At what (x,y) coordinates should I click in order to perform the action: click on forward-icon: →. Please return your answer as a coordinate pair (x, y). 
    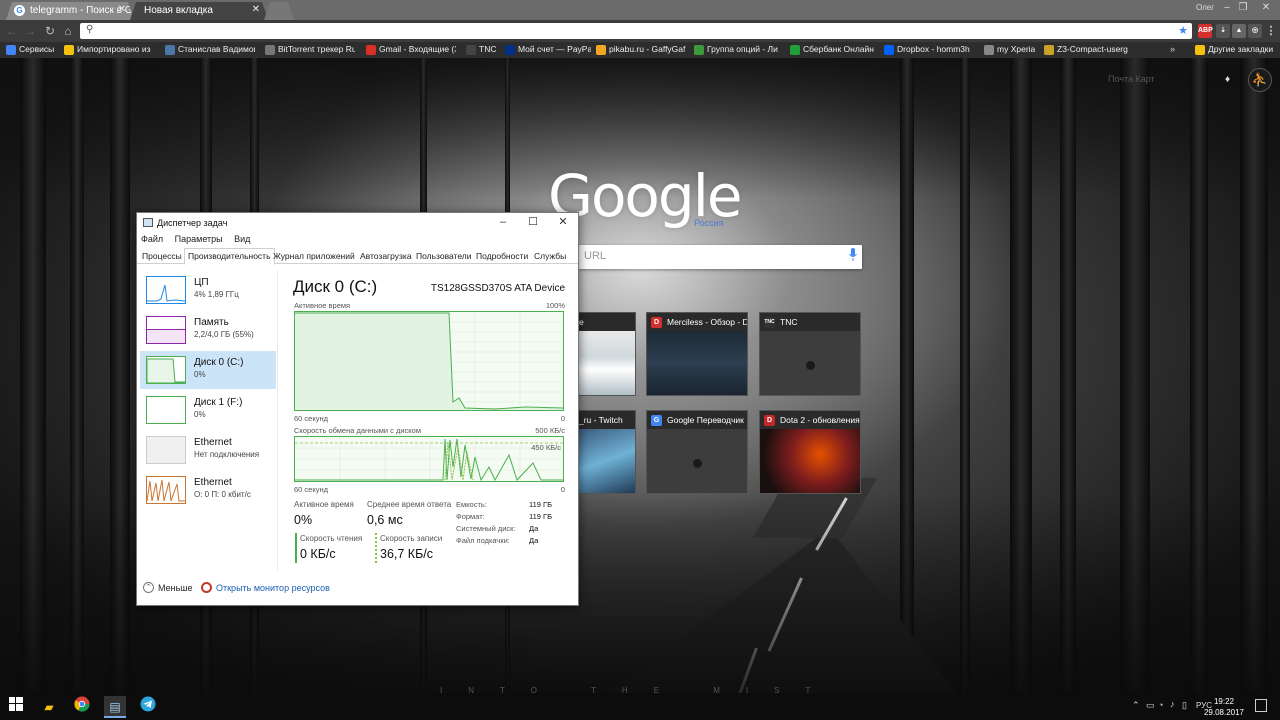
    Looking at the image, I should click on (30, 31).